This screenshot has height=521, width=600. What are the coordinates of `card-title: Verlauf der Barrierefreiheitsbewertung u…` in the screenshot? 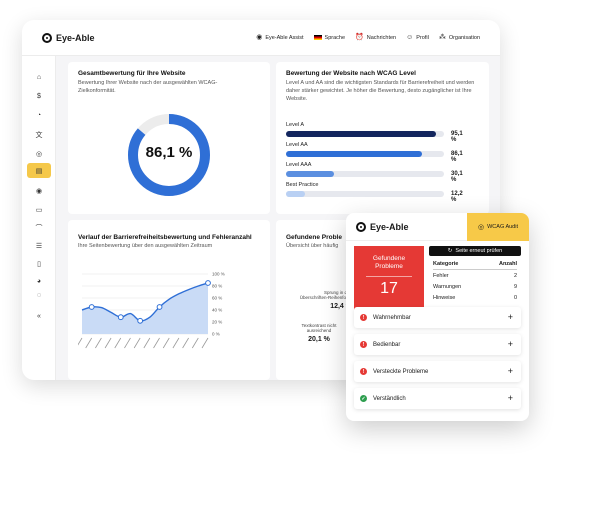 It's located at (165, 237).